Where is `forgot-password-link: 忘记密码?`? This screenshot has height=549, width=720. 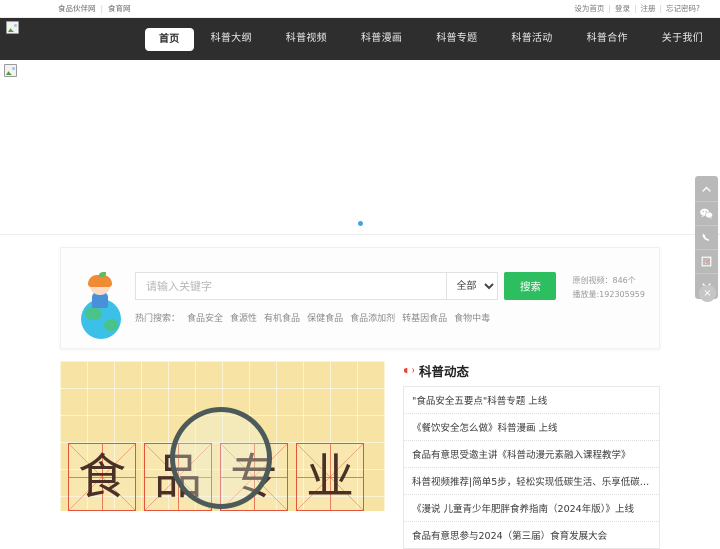
forgot-password-link: 忘记密码? is located at coordinates (683, 8).